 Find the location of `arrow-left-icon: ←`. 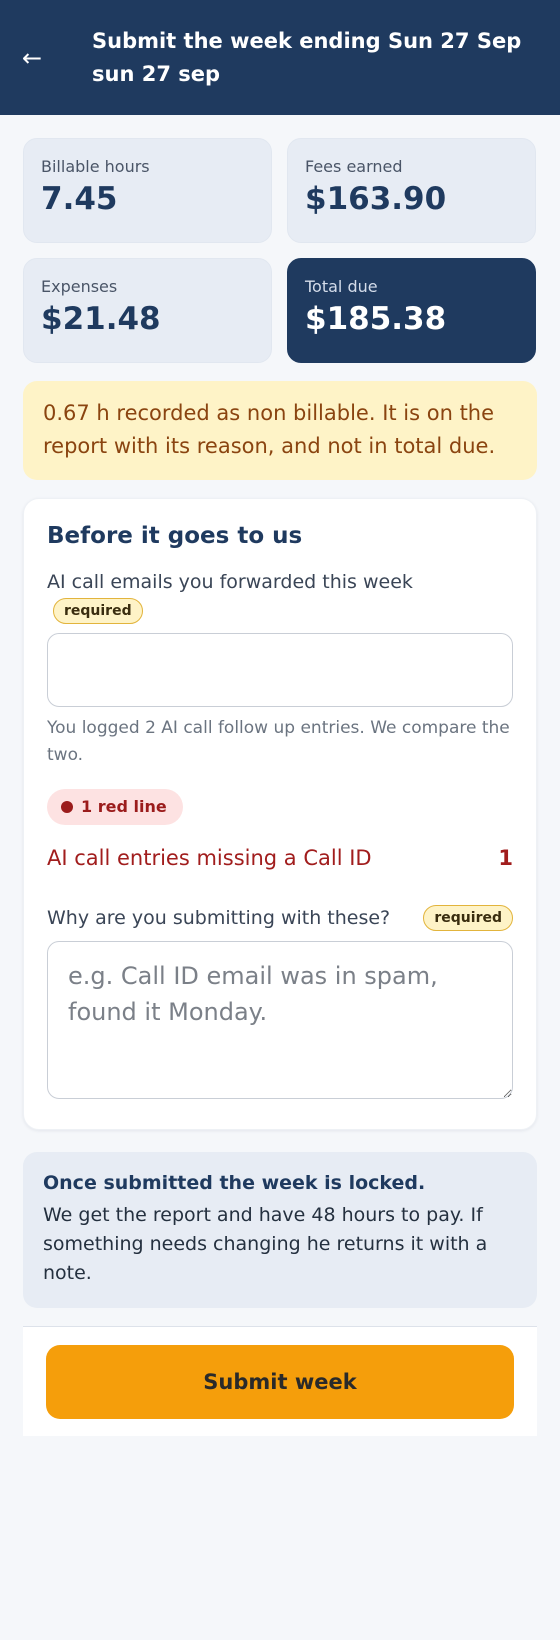

arrow-left-icon: ← is located at coordinates (32, 57).